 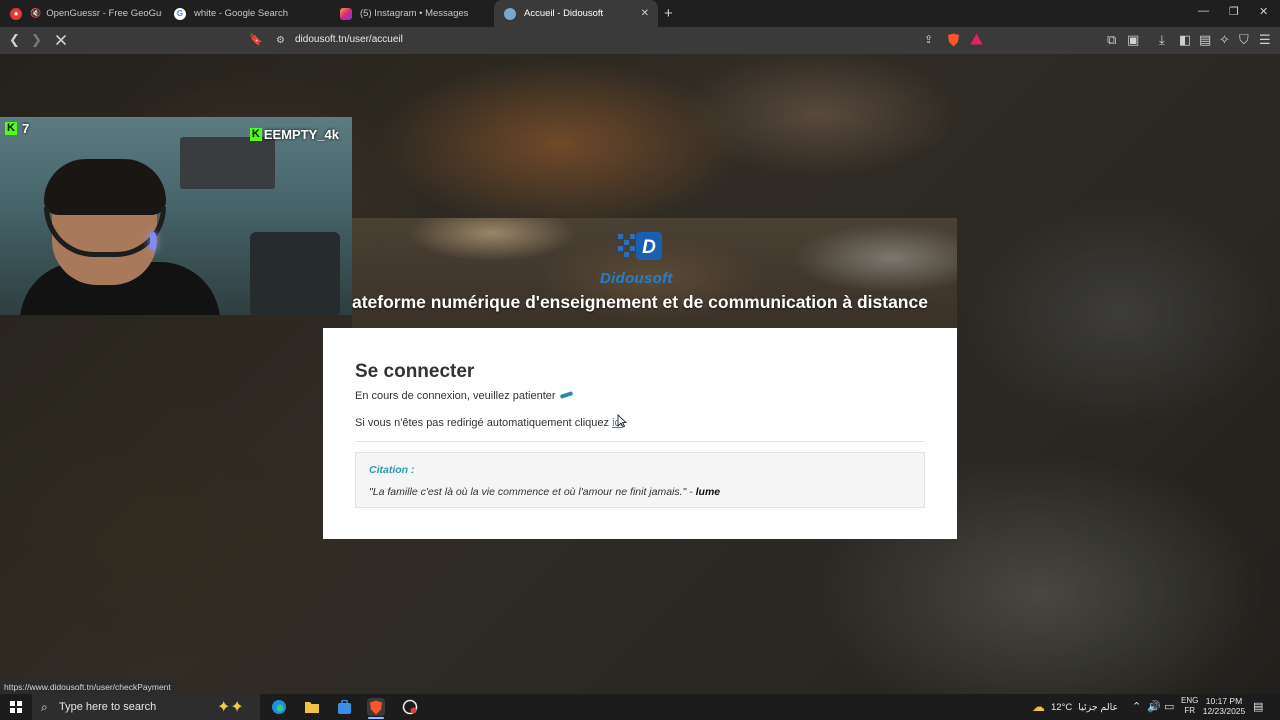 What do you see at coordinates (108, 707) in the screenshot?
I see `search-placeholder: Type here to search` at bounding box center [108, 707].